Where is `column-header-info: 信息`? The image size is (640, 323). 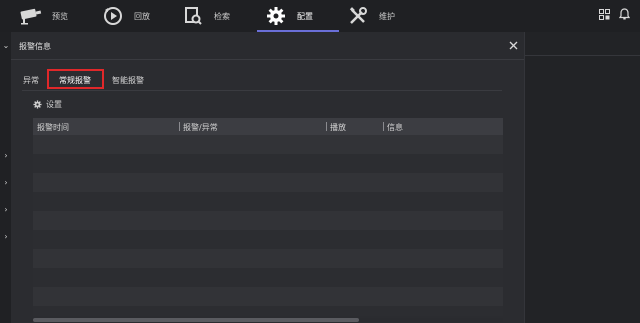 column-header-info: 信息 is located at coordinates (395, 127).